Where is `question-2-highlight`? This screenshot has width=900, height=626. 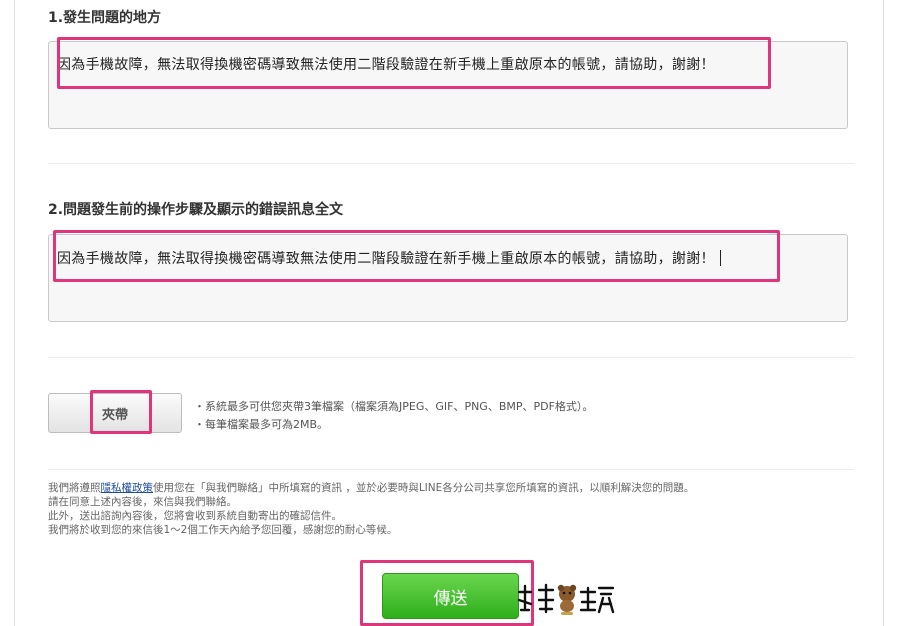
question-2-highlight is located at coordinates (416, 256).